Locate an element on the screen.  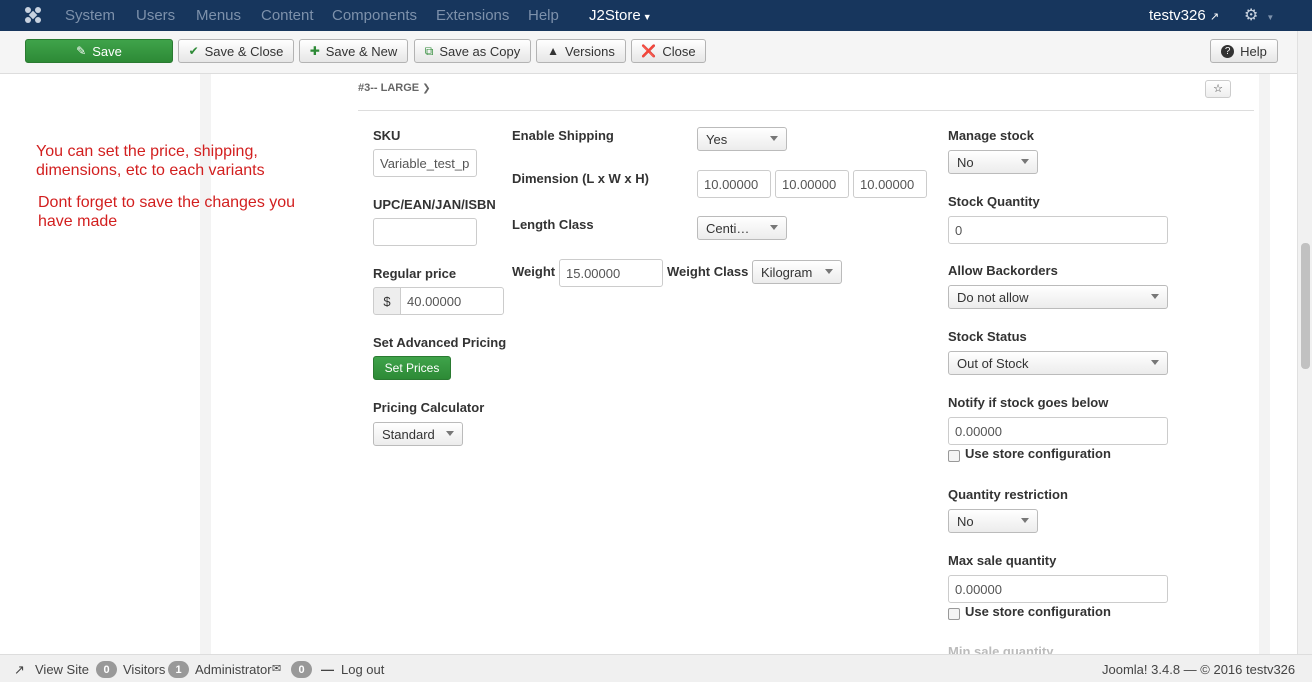
menu-help: Help is located at coordinates (543, 15).